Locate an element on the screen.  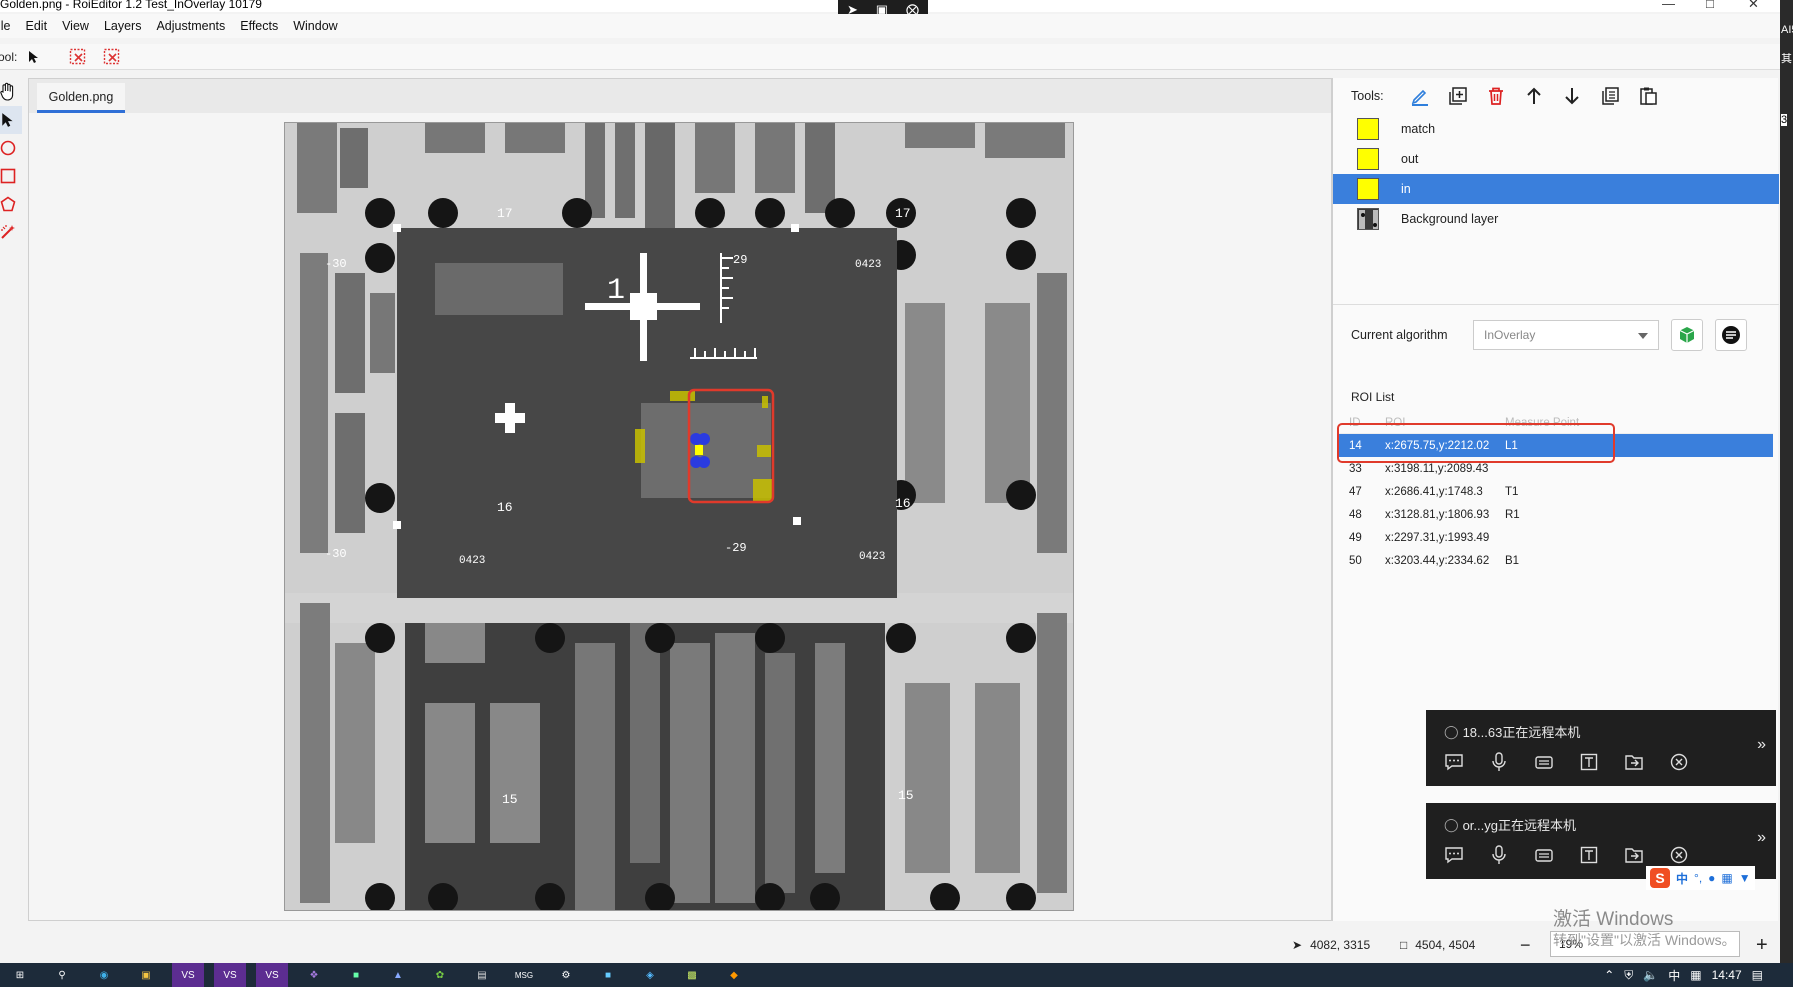
activation-watermark-title: 激活 Windows is located at coordinates (1613, 919).